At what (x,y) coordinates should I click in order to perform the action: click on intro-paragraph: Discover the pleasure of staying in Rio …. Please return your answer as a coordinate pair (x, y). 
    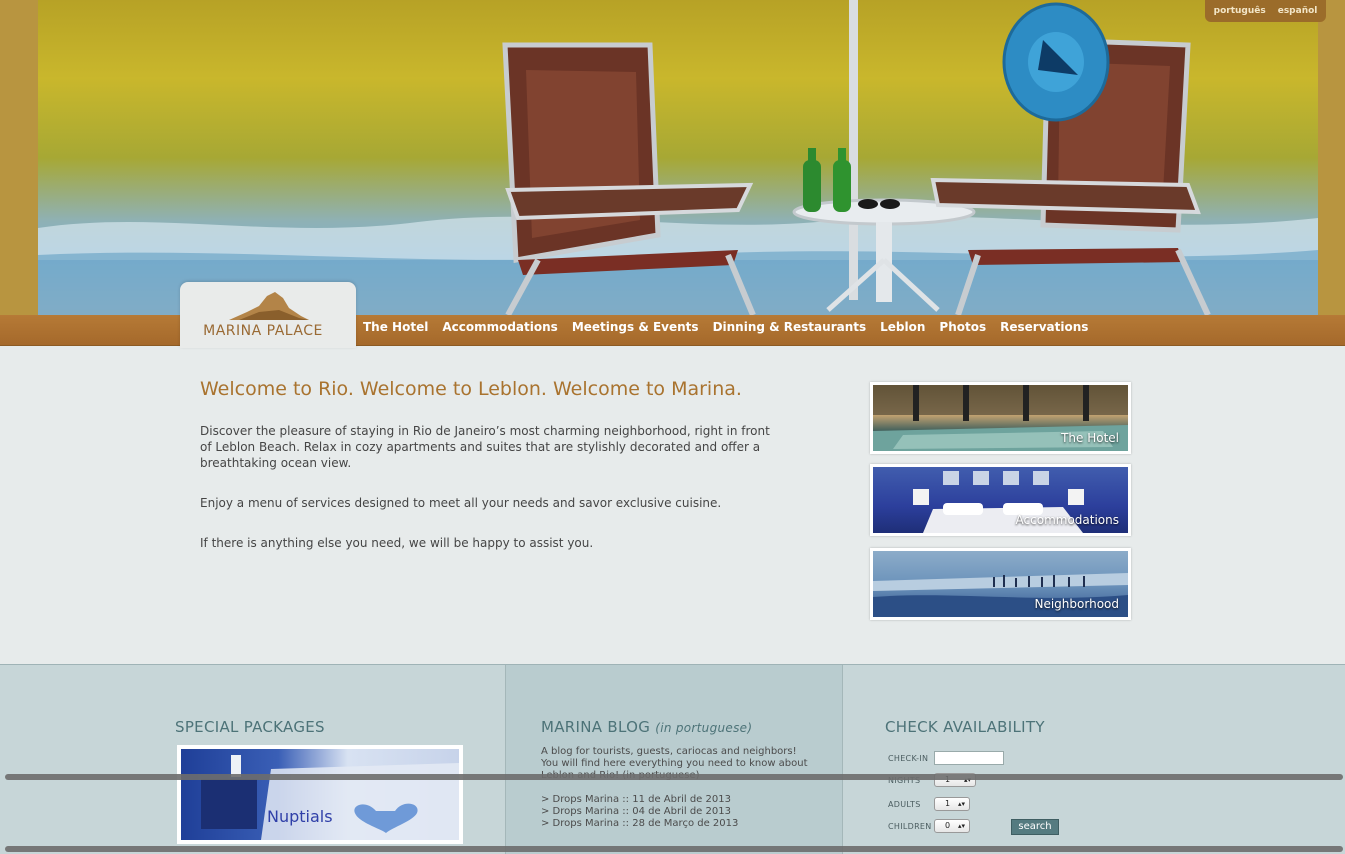
    Looking at the image, I should click on (485, 447).